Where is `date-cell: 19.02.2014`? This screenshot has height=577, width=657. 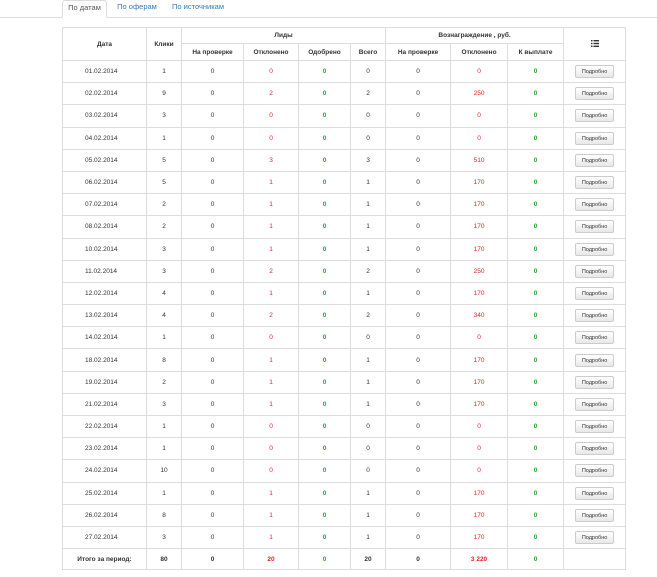 date-cell: 19.02.2014 is located at coordinates (104, 382).